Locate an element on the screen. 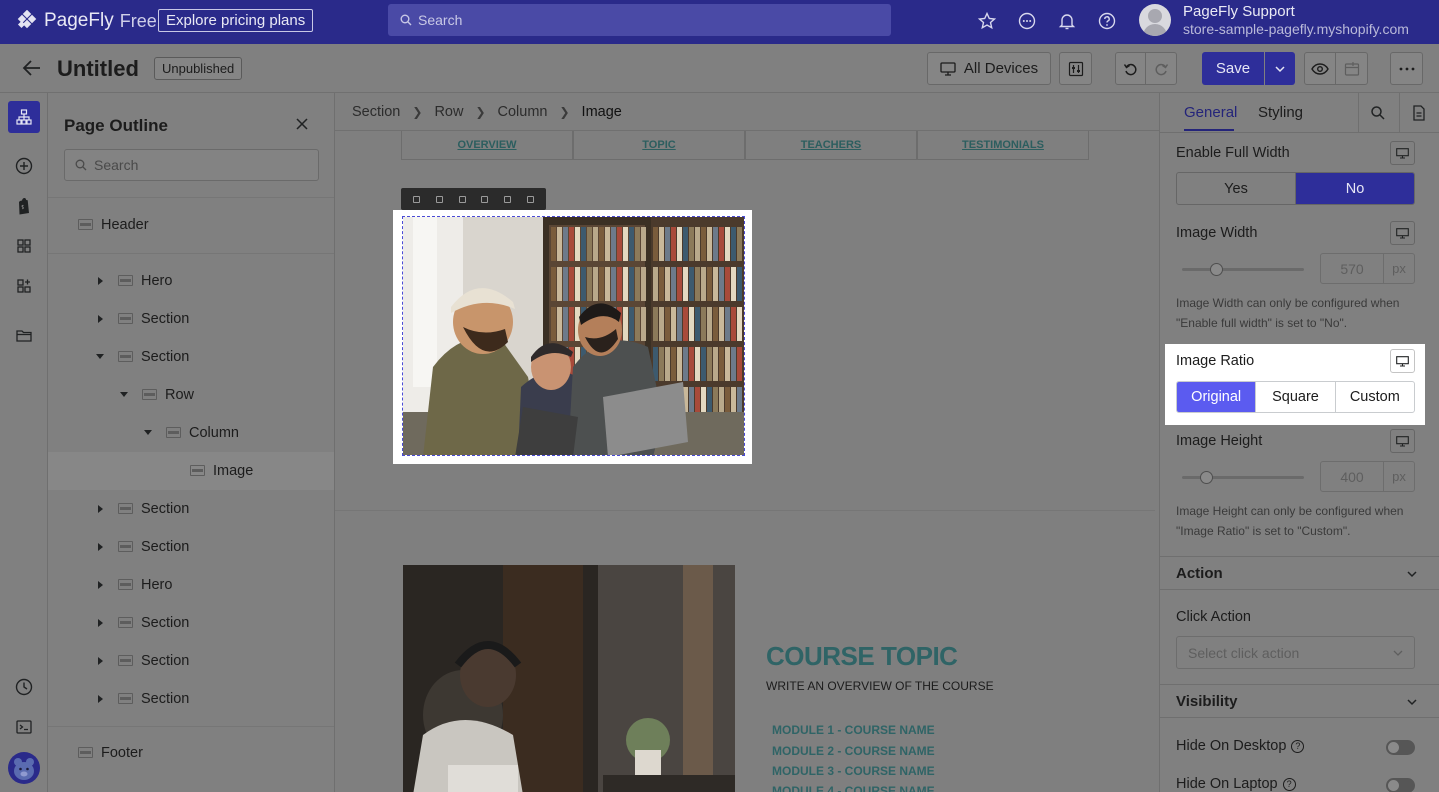 This screenshot has width=1439, height=792. outline-item-column: Column is located at coordinates (191, 433).